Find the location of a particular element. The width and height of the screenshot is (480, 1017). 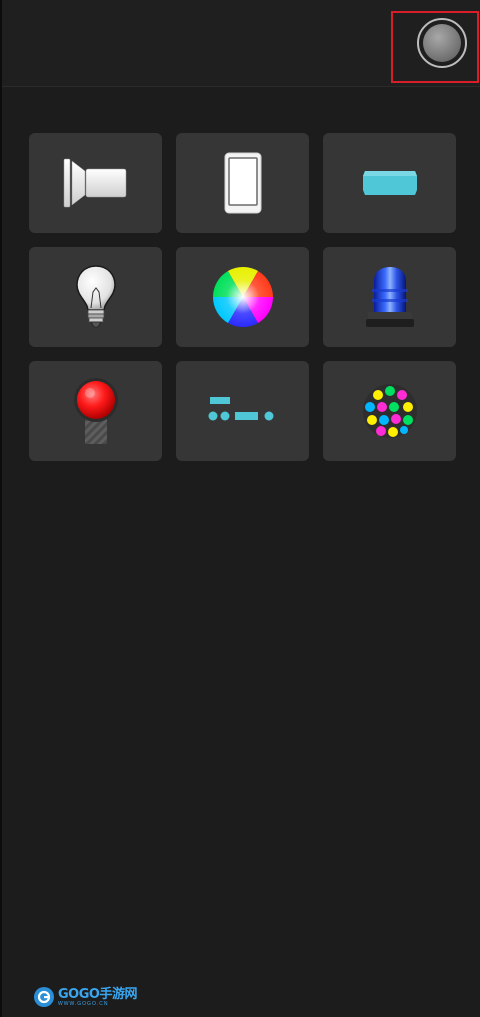

police-siren-icon is located at coordinates (389, 297).